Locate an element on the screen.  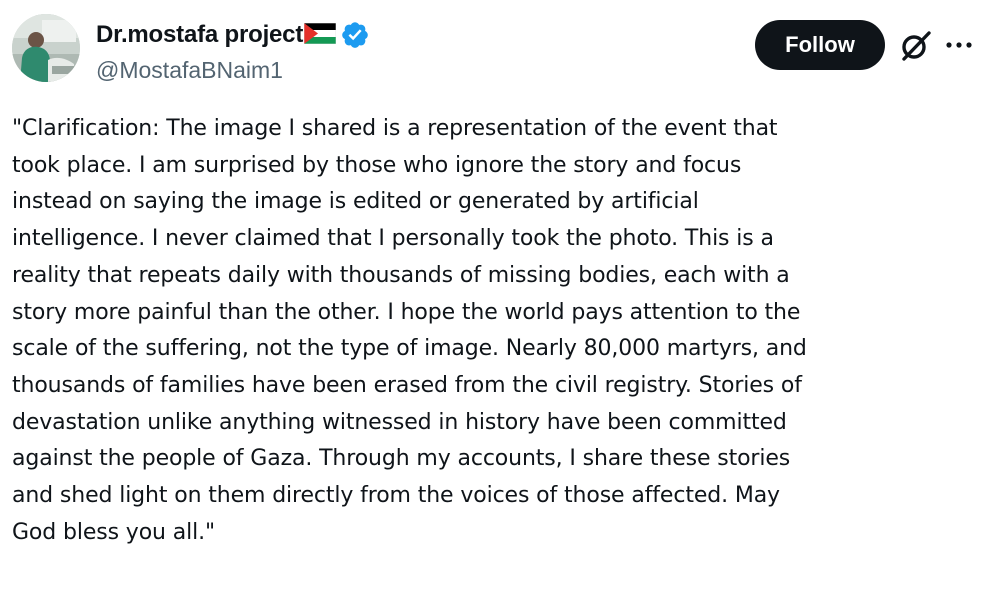
author-display-name: Dr.mostafa project is located at coordinates (199, 35).